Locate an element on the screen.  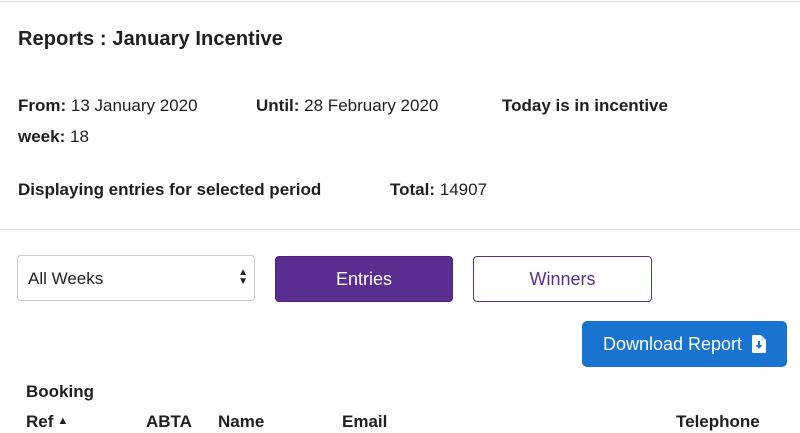
column-header-booking-ref: Ref ▲ is located at coordinates (47, 422).